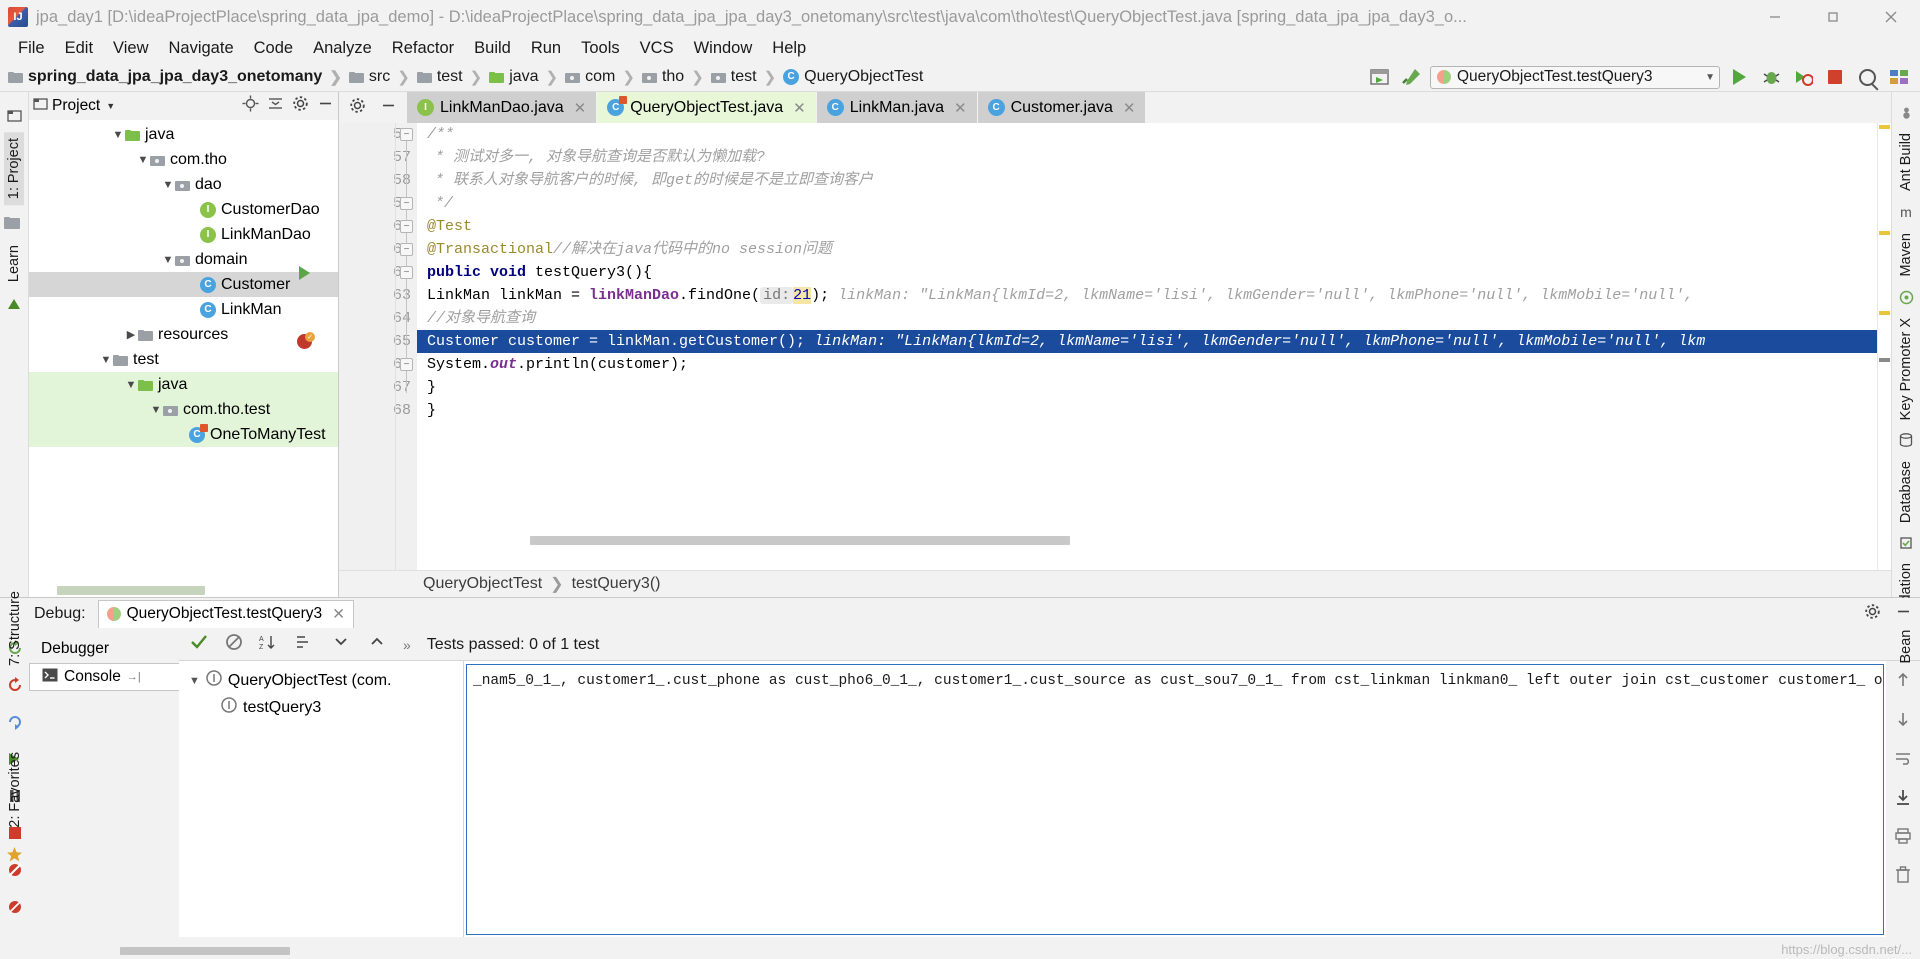  What do you see at coordinates (183, 209) in the screenshot?
I see `tree-node-customerdao: I CustomerDao` at bounding box center [183, 209].